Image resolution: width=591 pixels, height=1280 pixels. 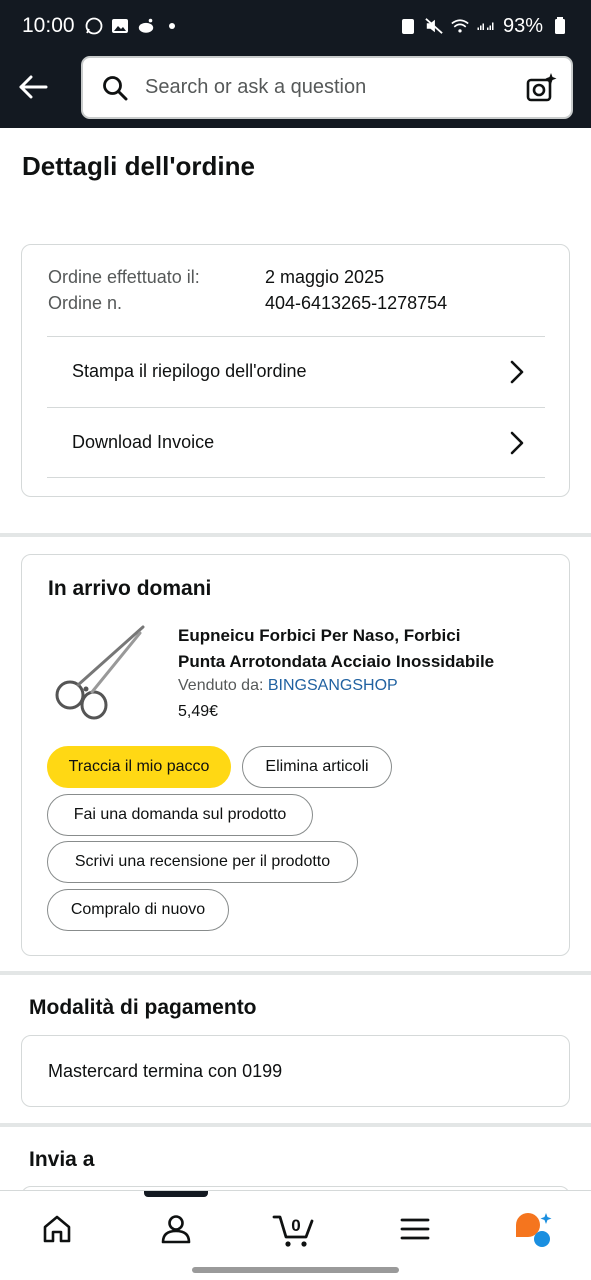 What do you see at coordinates (325, 277) in the screenshot?
I see `order-placed-value: 2 maggio 2025` at bounding box center [325, 277].